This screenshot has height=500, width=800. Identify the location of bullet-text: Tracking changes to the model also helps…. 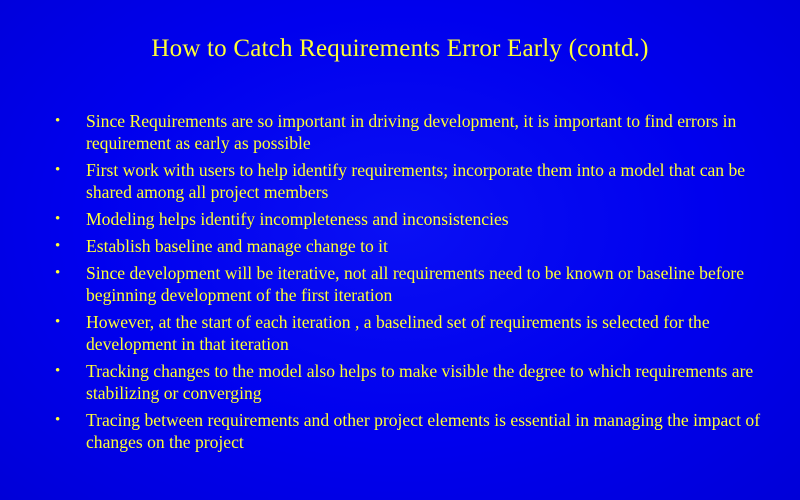
(420, 382).